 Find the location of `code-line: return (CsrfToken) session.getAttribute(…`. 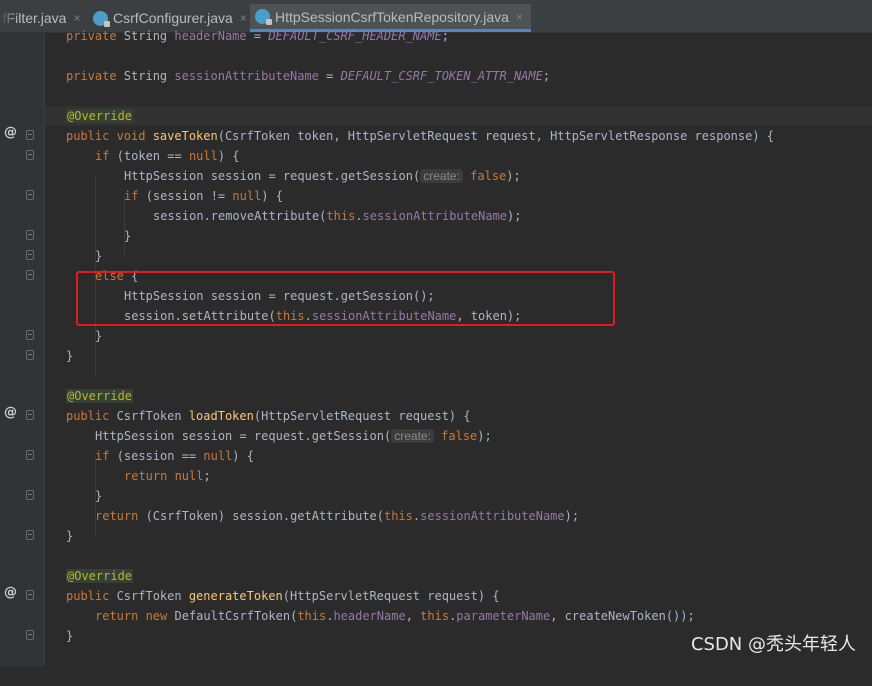

code-line: return (CsrfToken) session.getAttribute(… is located at coordinates (337, 516).